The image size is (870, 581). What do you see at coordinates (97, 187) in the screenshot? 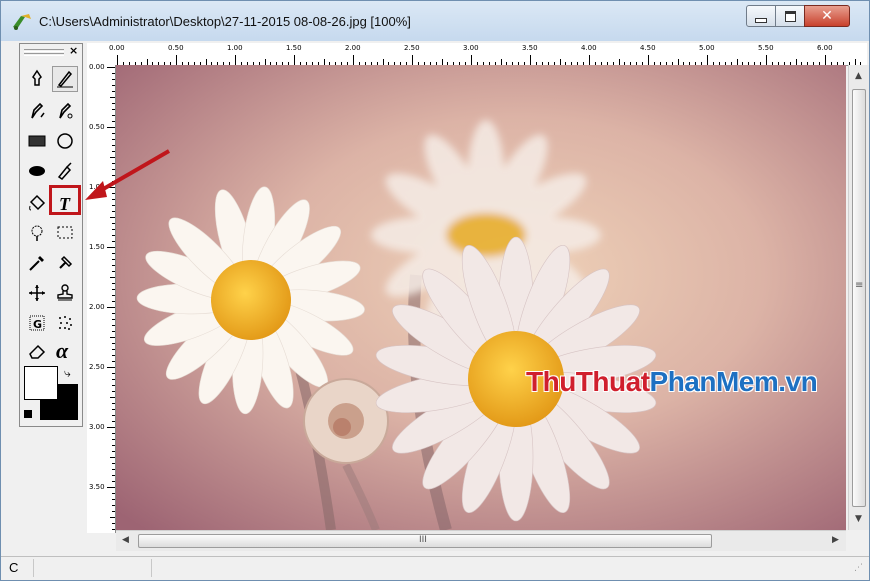
I see `ruler-v-label: 1.00` at bounding box center [97, 187].